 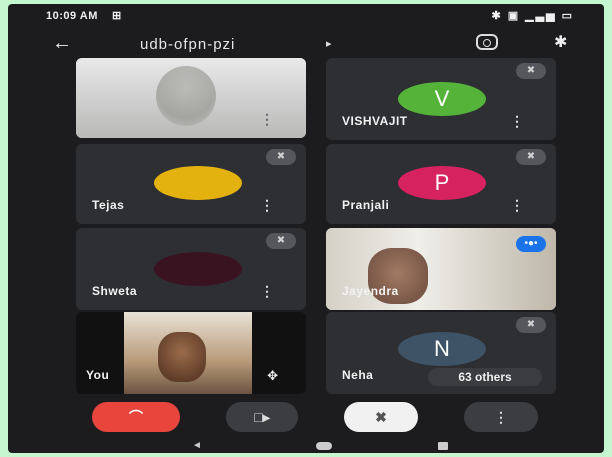 I want to click on participant-tile-neha: ✖ N Neha 63 others, so click(x=441, y=353).